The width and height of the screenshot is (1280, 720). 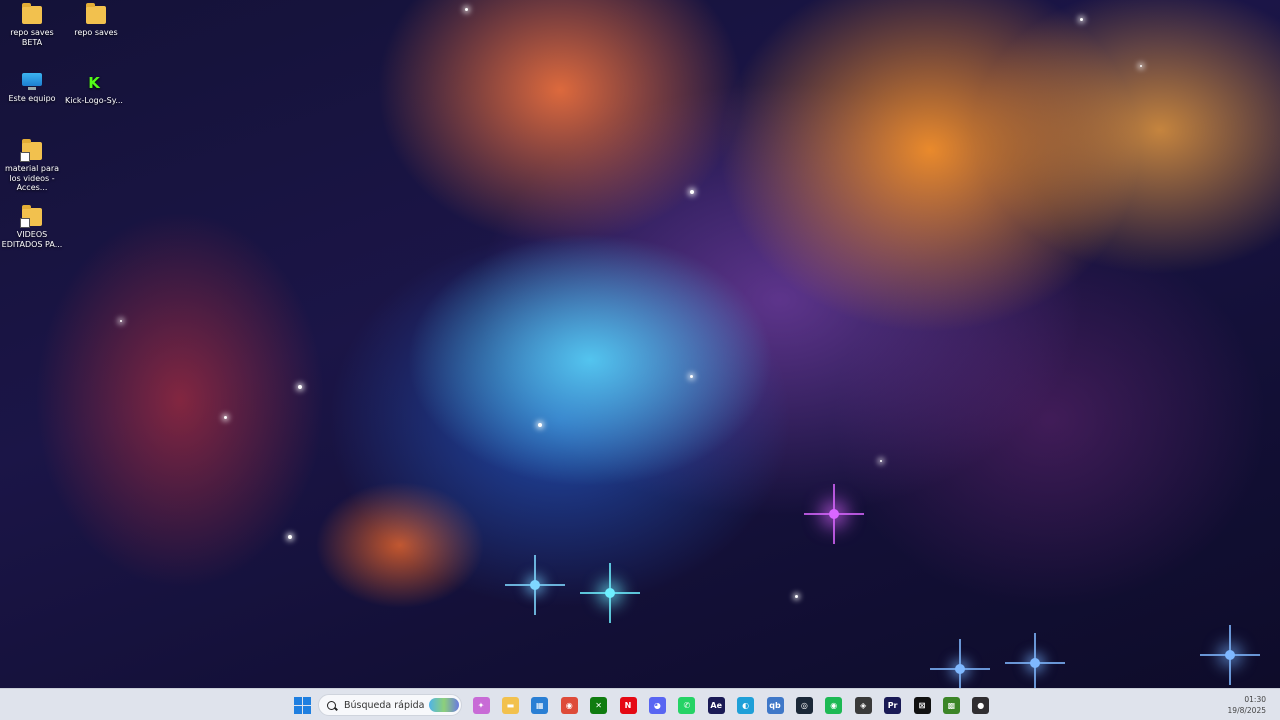 I want to click on desktop-icon-label: repo saves BETA, so click(x=32, y=37).